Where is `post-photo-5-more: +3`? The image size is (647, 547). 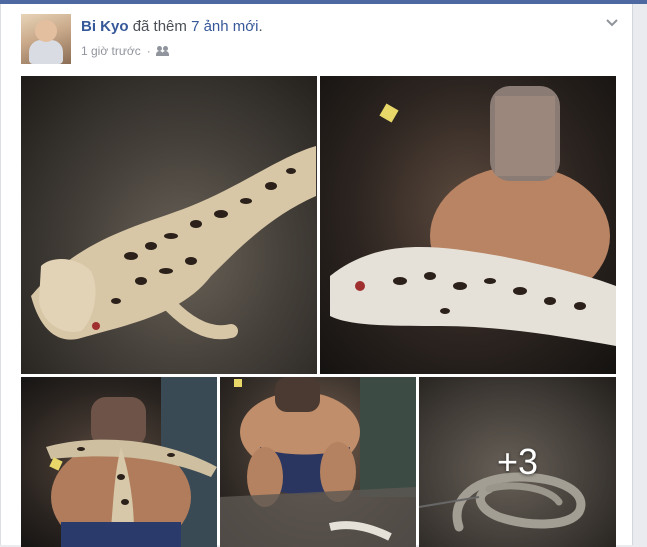
post-photo-5-more: +3 is located at coordinates (517, 462).